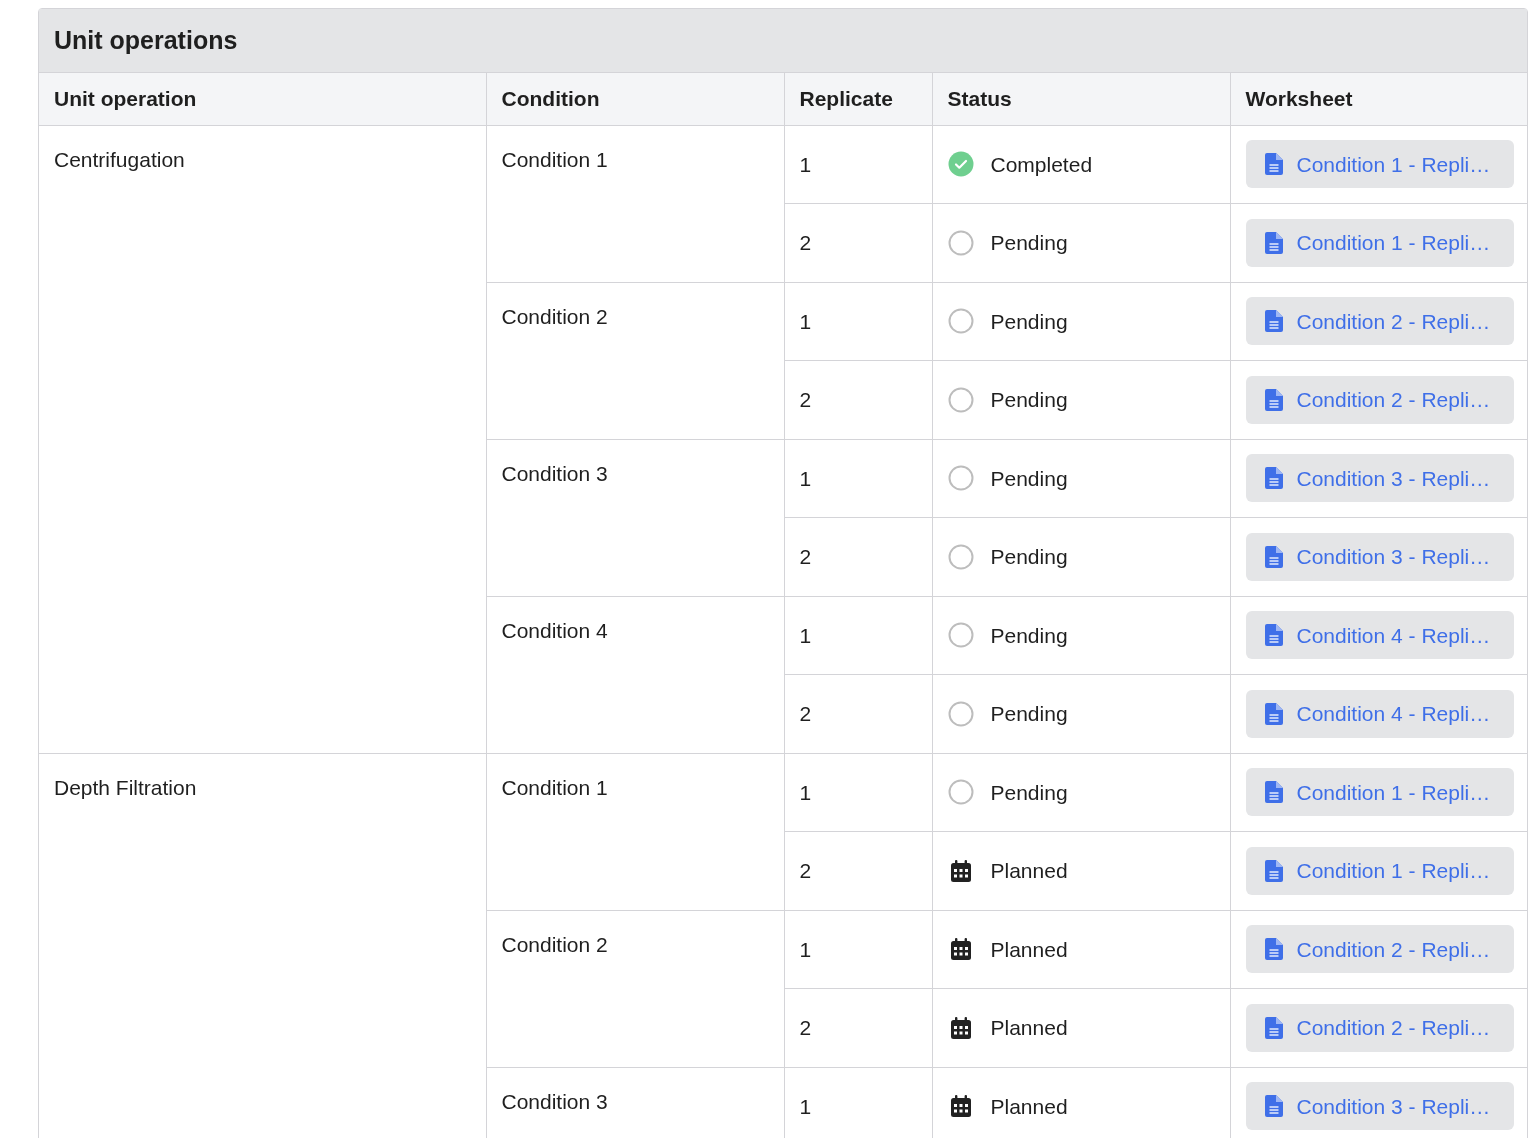 The image size is (1534, 1138). What do you see at coordinates (960, 164) in the screenshot?
I see `check-circle-icon` at bounding box center [960, 164].